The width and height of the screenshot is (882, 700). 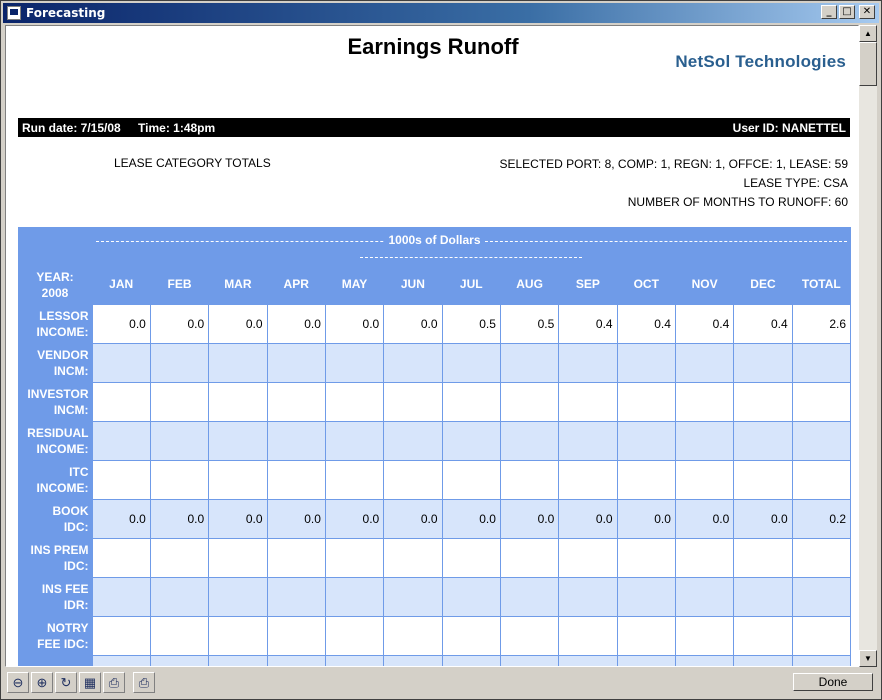 What do you see at coordinates (763, 284) in the screenshot?
I see `column-header: DEC` at bounding box center [763, 284].